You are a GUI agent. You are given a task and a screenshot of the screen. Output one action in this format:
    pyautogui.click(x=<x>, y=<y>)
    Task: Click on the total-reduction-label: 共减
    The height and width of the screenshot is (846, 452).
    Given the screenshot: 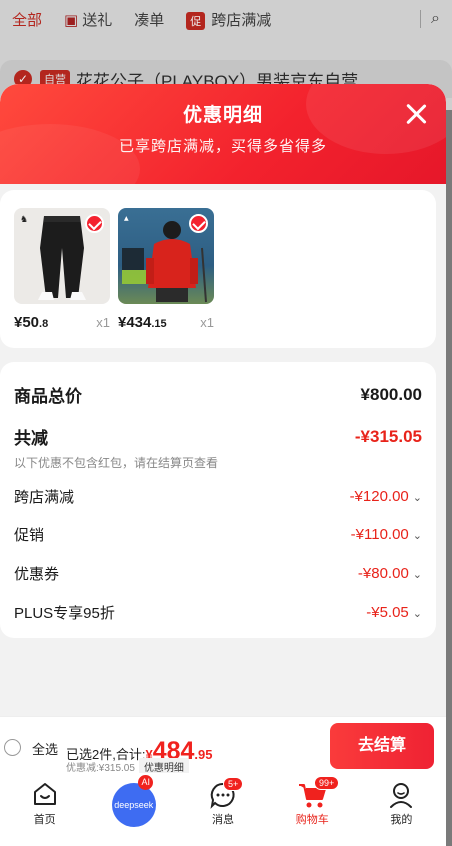 What is the action you would take?
    pyautogui.click(x=31, y=438)
    